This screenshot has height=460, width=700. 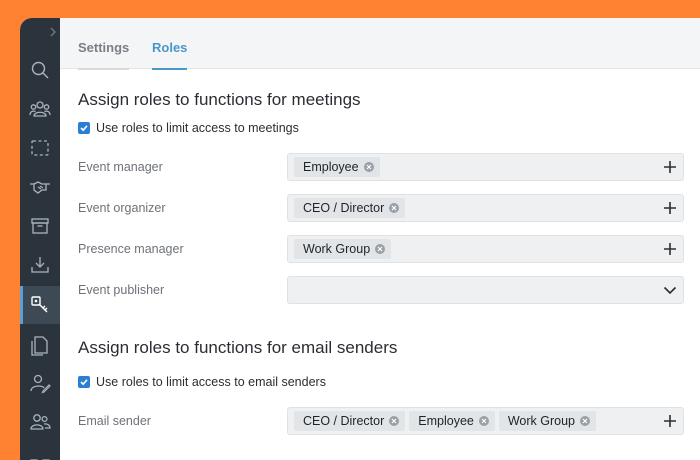 I want to click on sidebar-item-partners, so click(x=40, y=187).